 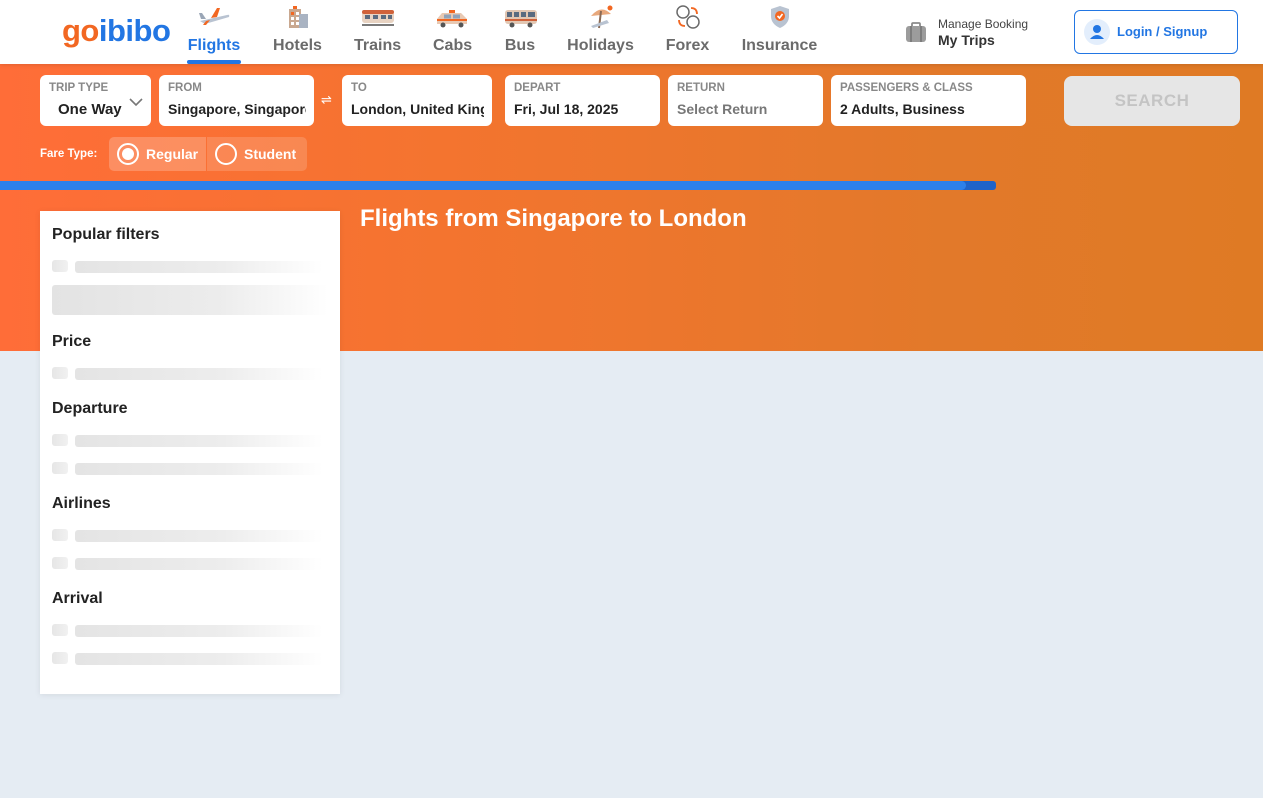 What do you see at coordinates (906, 88) in the screenshot?
I see `passengers-class-label: PASSENGERS & CLASS` at bounding box center [906, 88].